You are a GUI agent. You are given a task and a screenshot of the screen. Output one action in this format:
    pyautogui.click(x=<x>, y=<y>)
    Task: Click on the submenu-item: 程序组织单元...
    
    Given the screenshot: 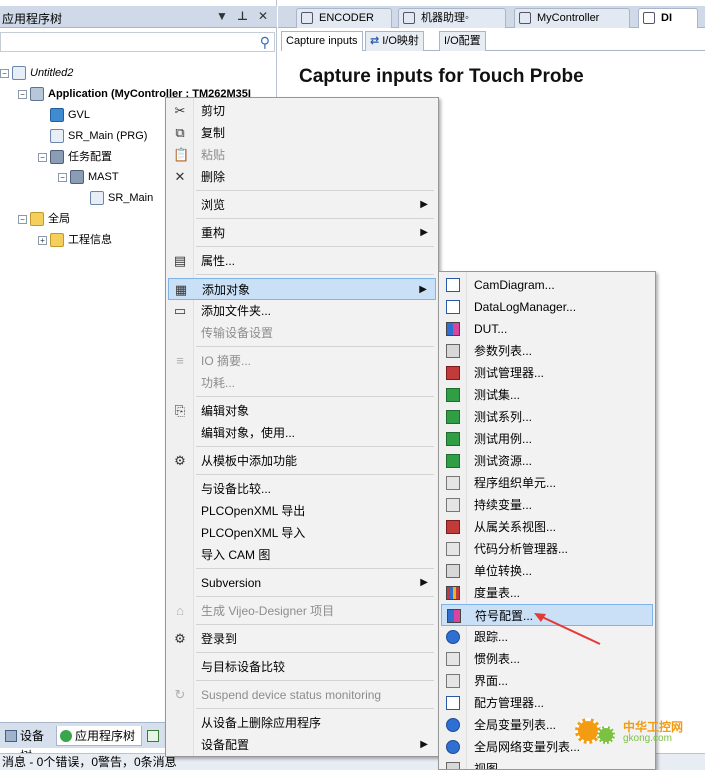 What is the action you would take?
    pyautogui.click(x=547, y=483)
    